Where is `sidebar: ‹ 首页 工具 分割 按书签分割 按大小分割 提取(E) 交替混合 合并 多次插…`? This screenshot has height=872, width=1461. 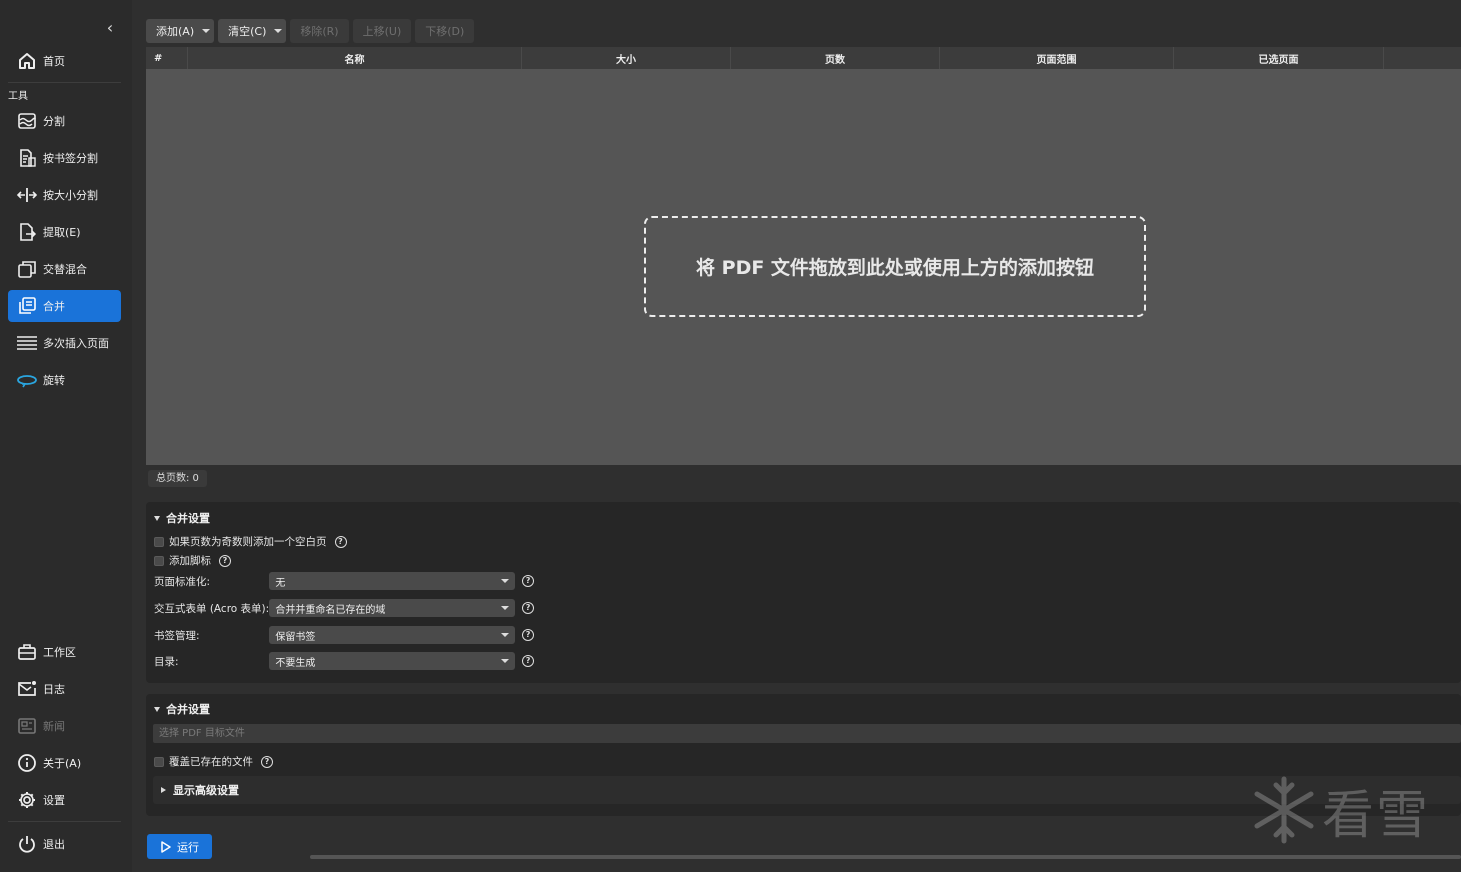 sidebar: ‹ 首页 工具 分割 按书签分割 按大小分割 提取(E) 交替混合 合并 多次插… is located at coordinates (66, 436).